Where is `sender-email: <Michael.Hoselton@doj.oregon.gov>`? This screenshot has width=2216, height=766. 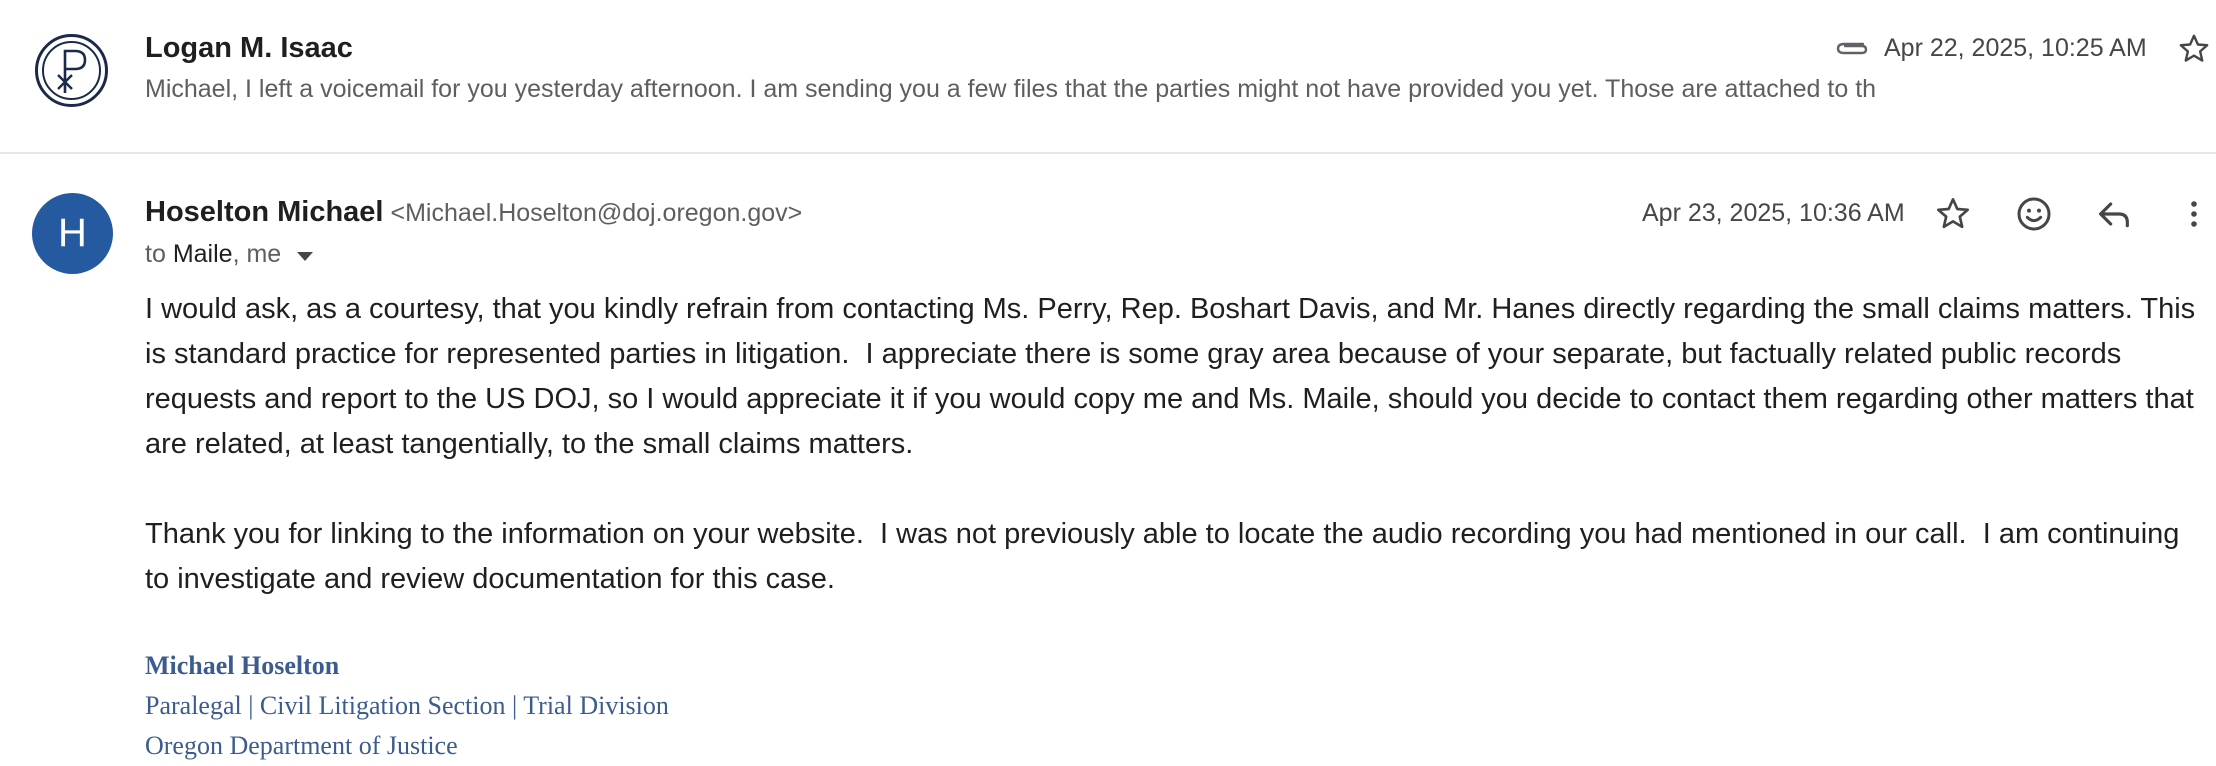 sender-email: <Michael.Hoselton@doj.oregon.gov> is located at coordinates (597, 213).